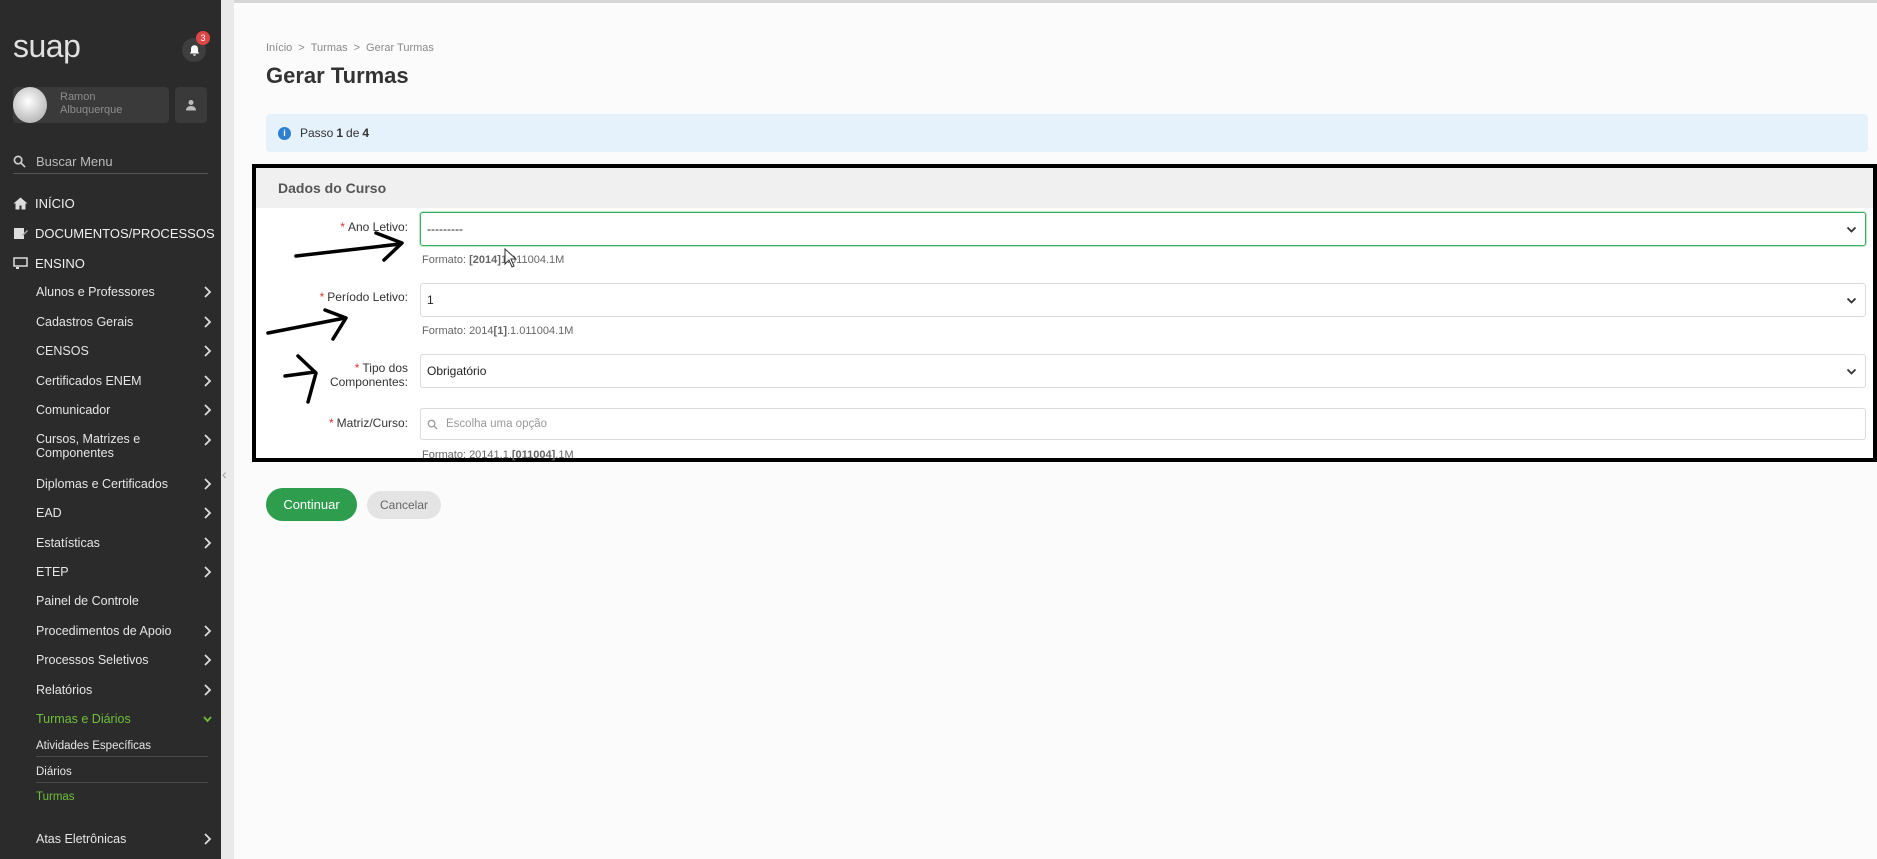  What do you see at coordinates (20, 263) in the screenshot?
I see `teaching-icon` at bounding box center [20, 263].